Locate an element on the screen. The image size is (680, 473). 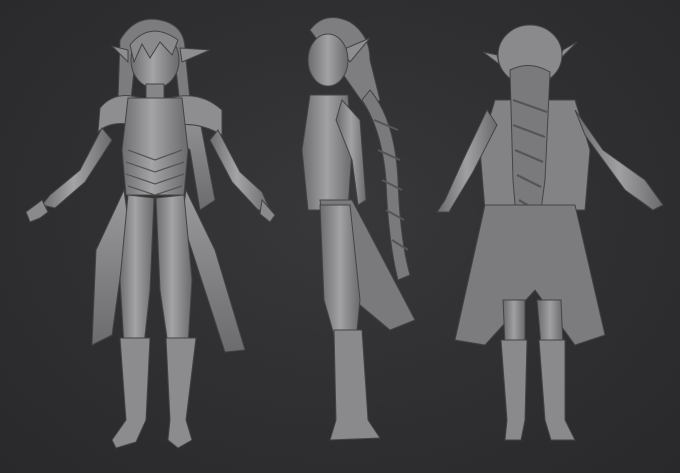
leg-back-right is located at coordinates (550, 322).